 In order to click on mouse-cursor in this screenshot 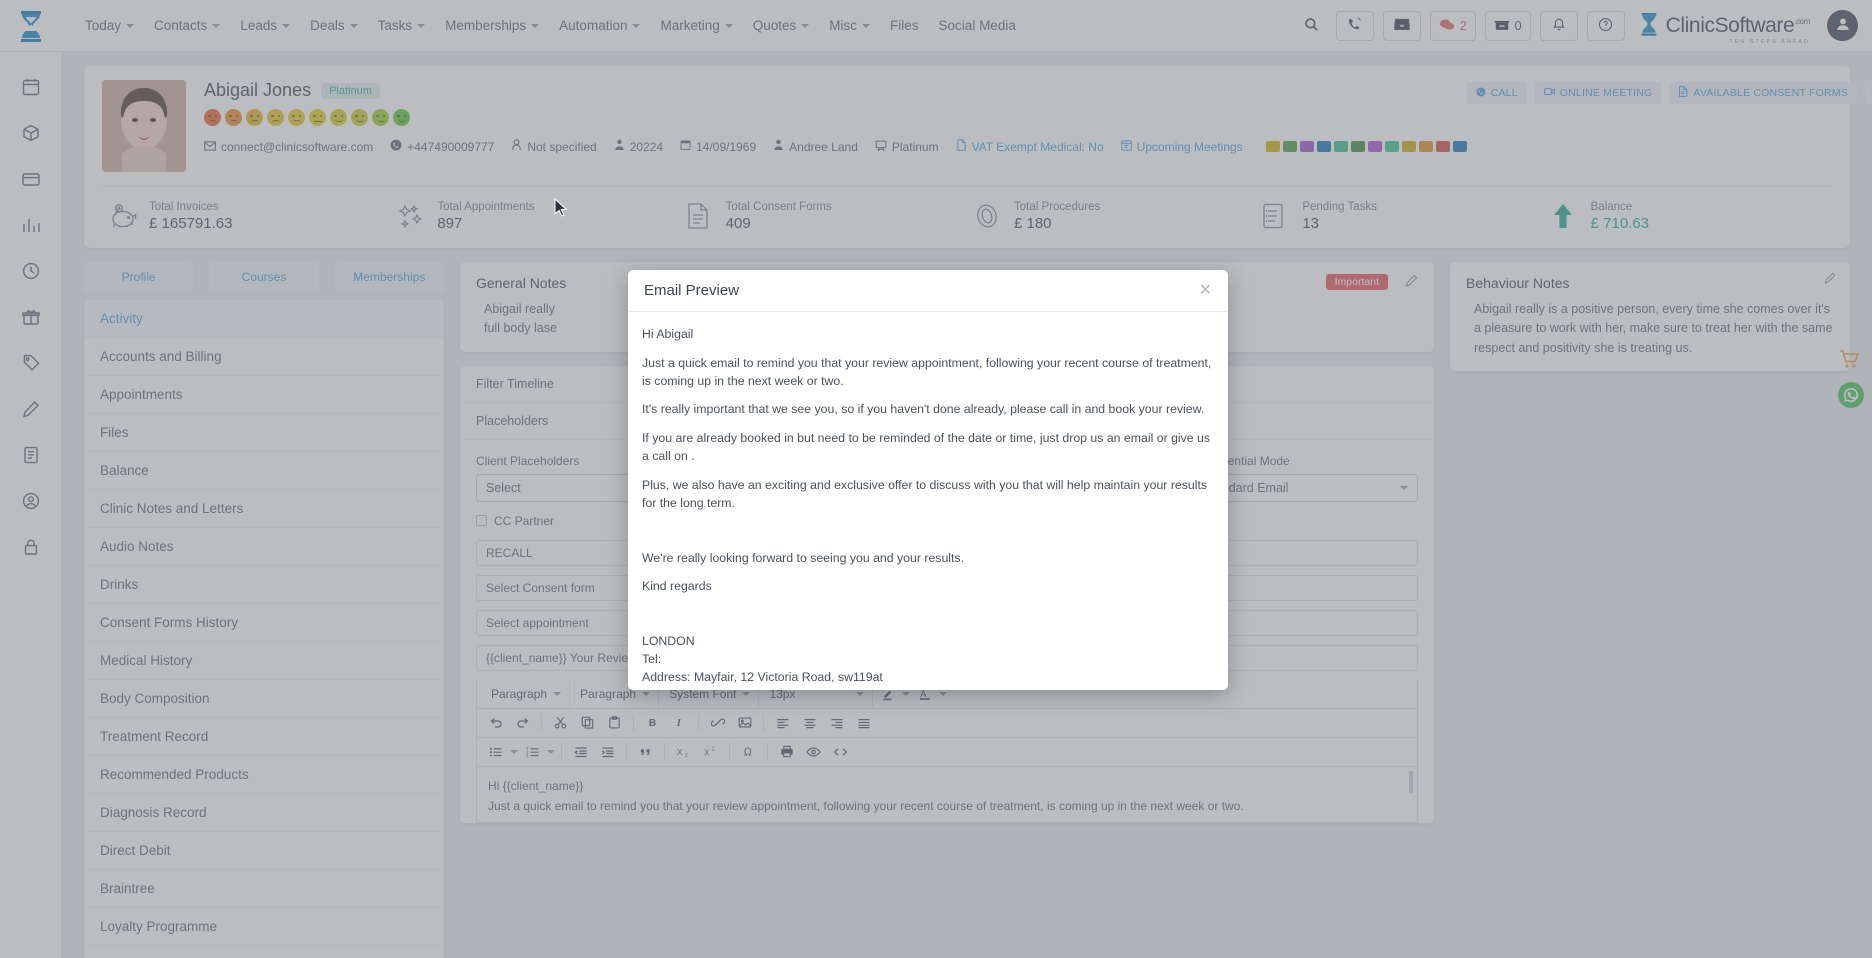, I will do `click(561, 207)`.